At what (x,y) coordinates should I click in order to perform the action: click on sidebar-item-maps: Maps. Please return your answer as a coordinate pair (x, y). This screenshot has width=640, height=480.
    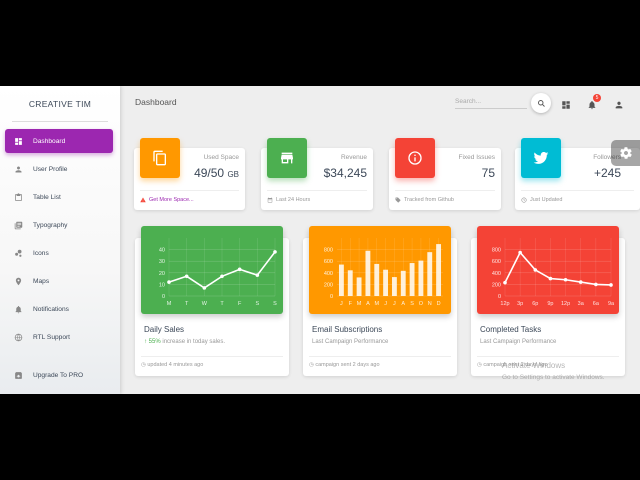
    Looking at the image, I should click on (59, 281).